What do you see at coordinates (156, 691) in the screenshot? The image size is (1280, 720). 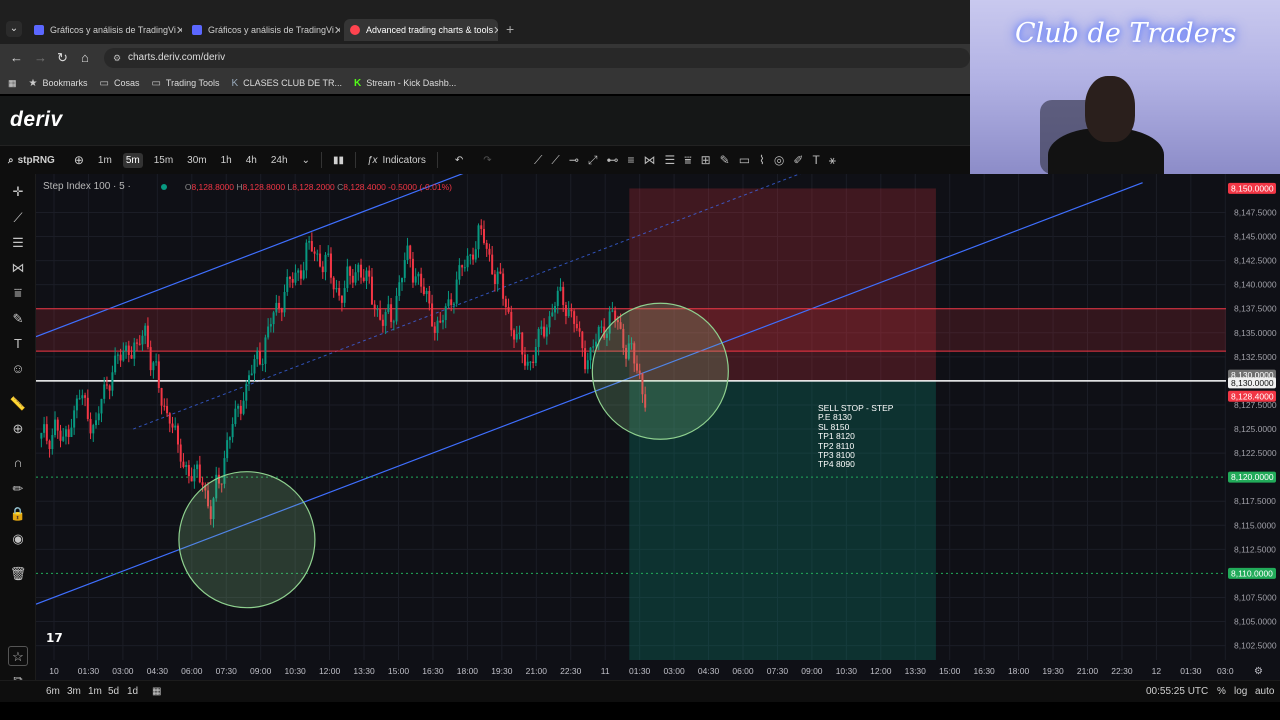 I see `goto-date-icon: ▦` at bounding box center [156, 691].